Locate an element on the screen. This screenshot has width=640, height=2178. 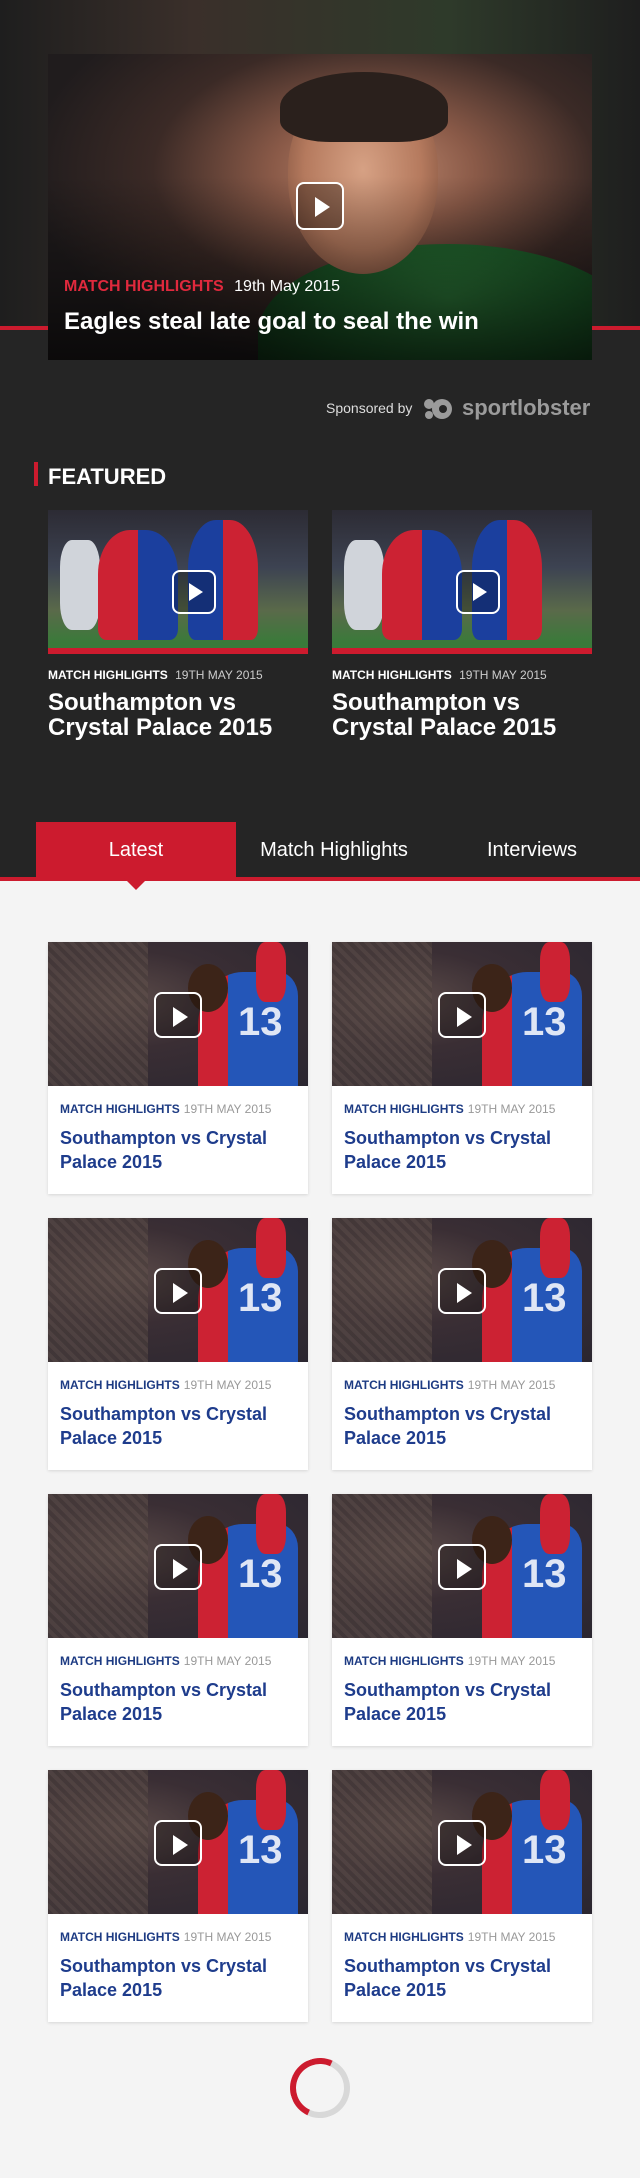
tab-latest: Latest is located at coordinates (136, 856).